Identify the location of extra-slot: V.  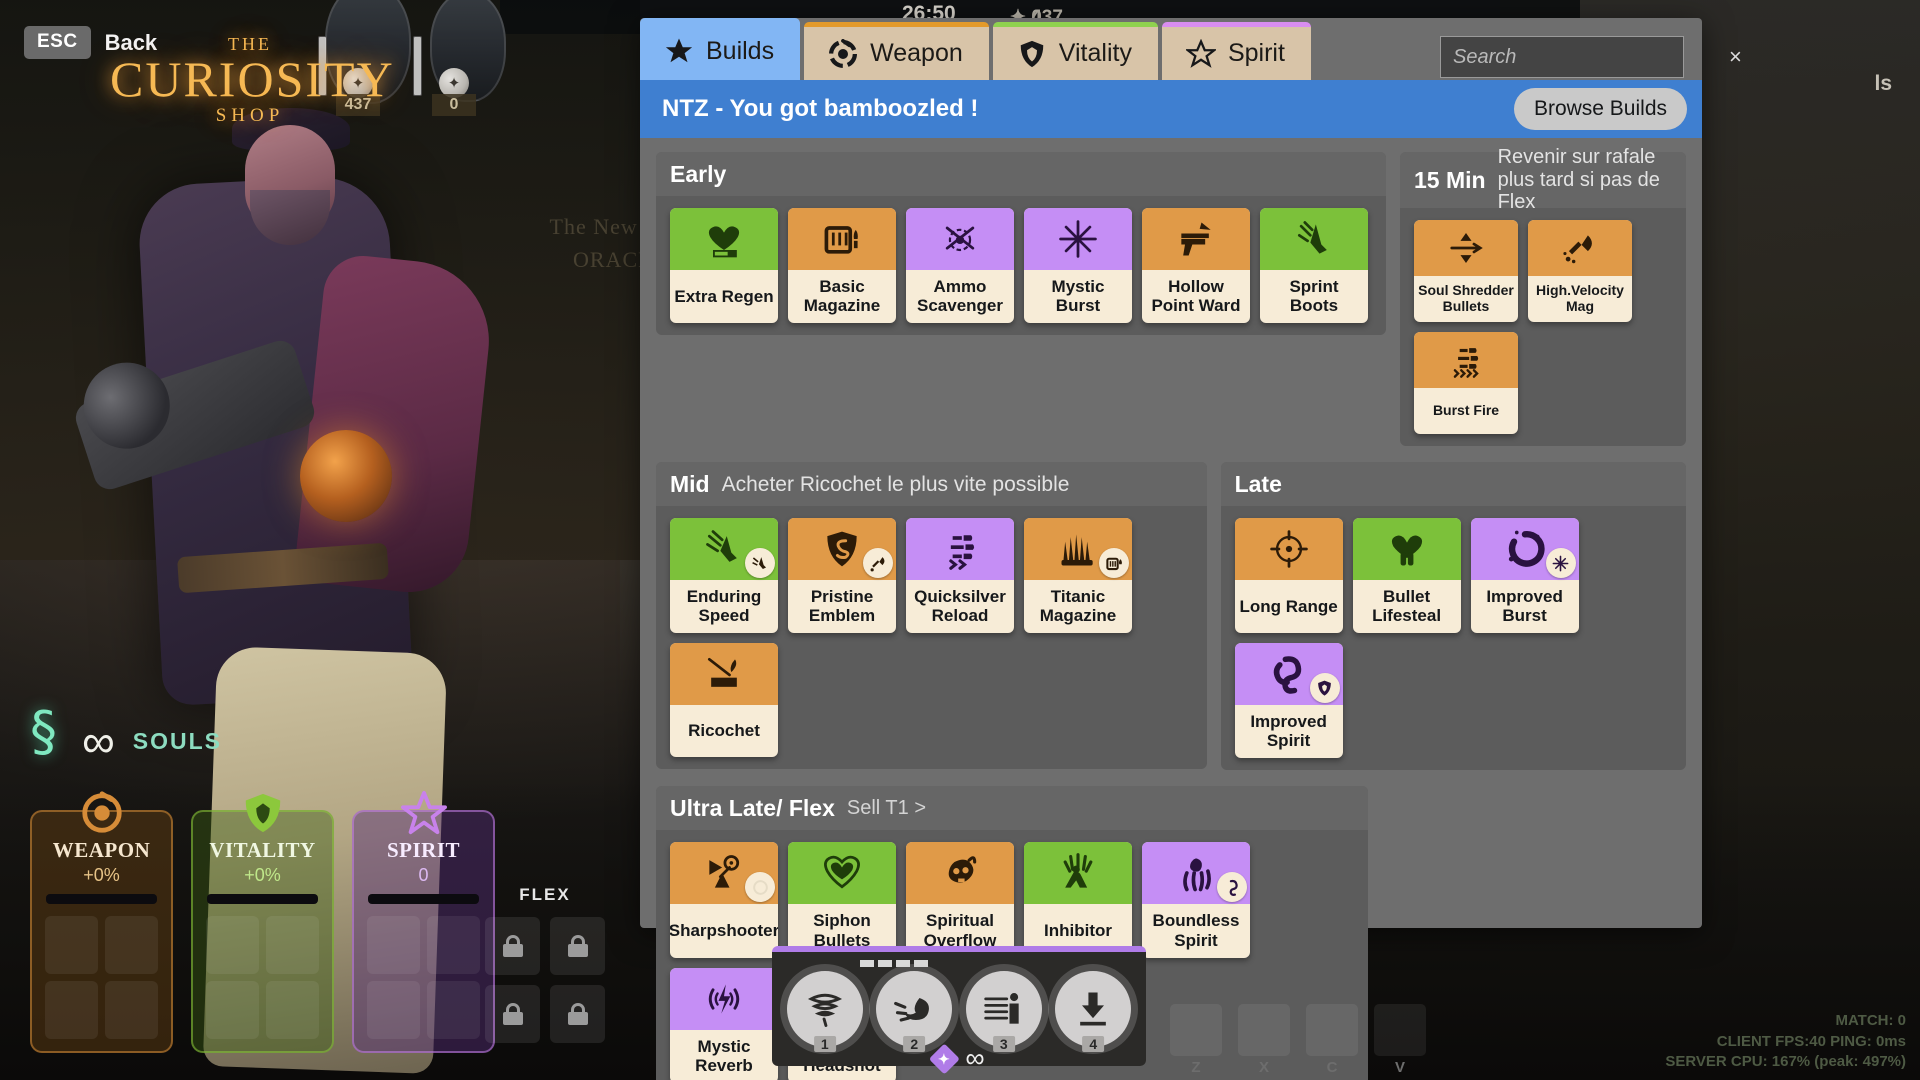
(1400, 1040).